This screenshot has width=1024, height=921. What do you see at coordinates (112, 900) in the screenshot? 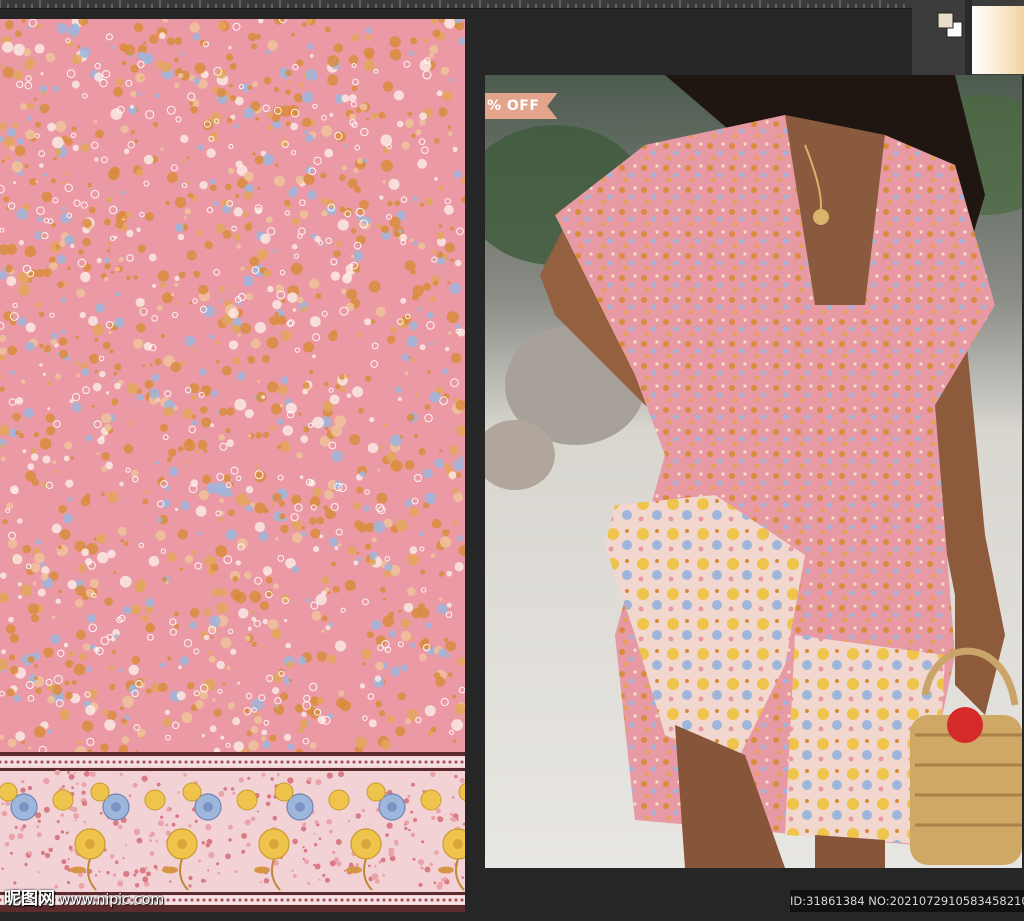
I see `watermark-site-url: www.nipic.com` at bounding box center [112, 900].